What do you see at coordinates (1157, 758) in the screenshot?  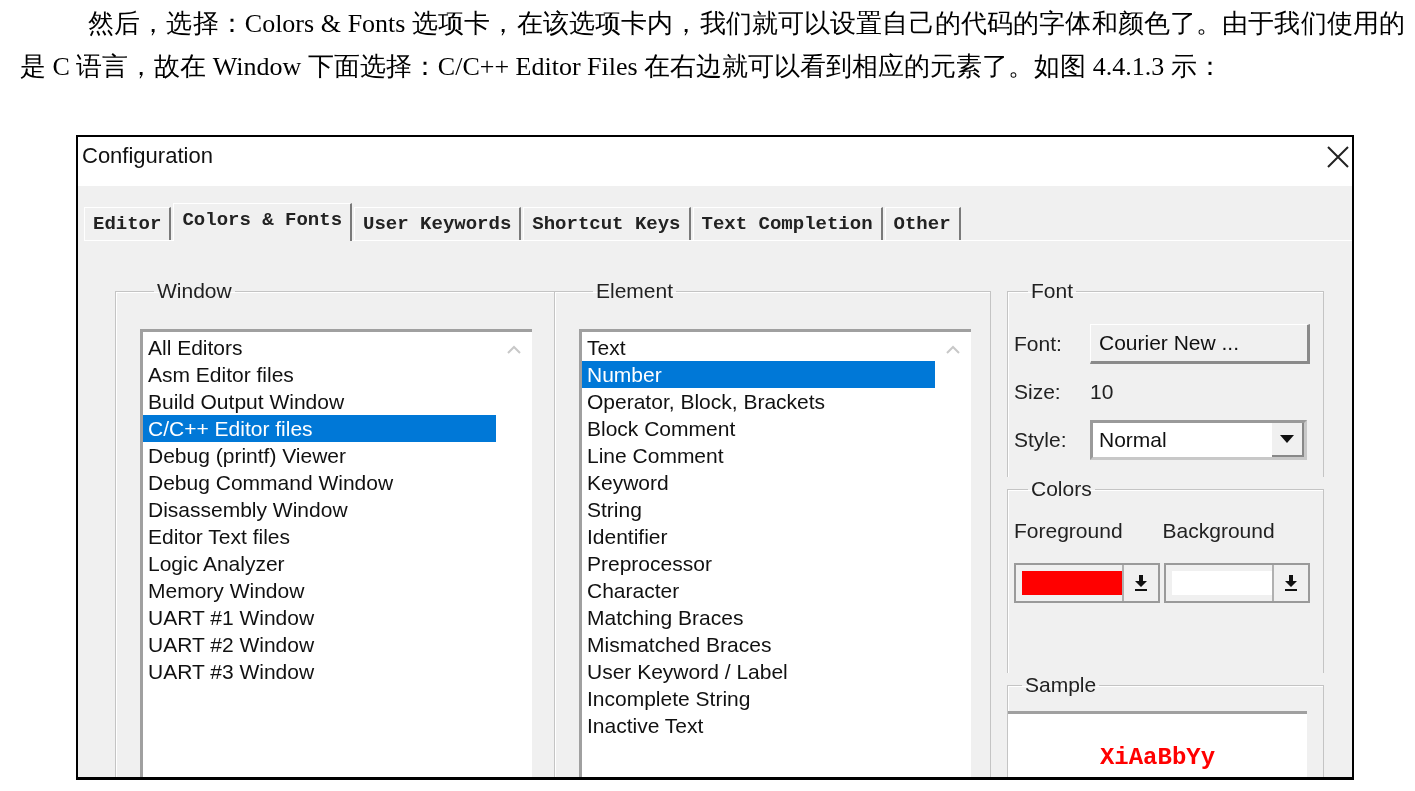 I see `sample-text: XiAaBbYy` at bounding box center [1157, 758].